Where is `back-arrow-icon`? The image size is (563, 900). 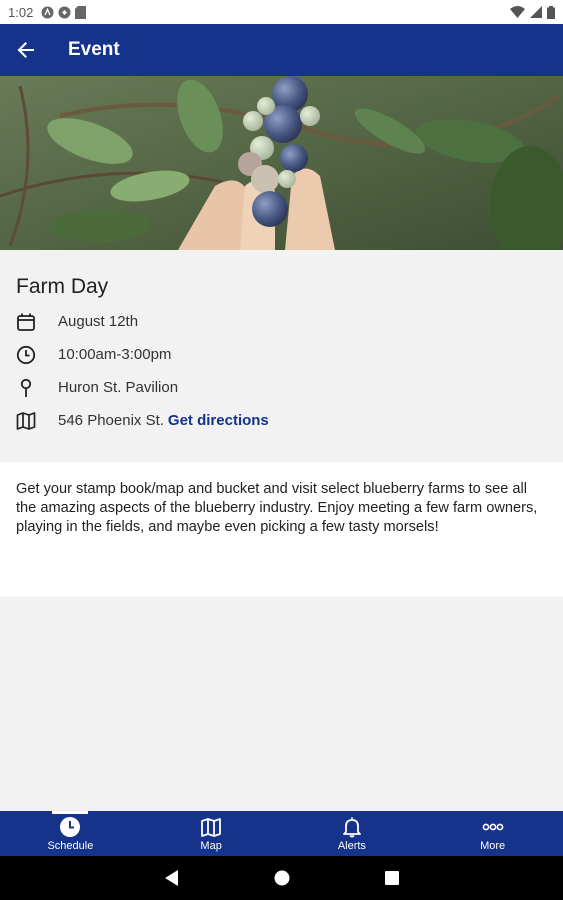 back-arrow-icon is located at coordinates (25, 50).